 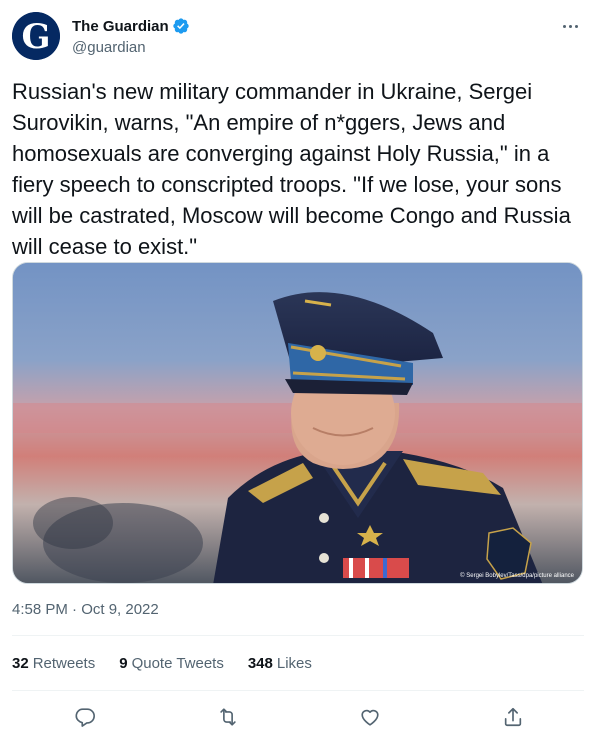 I want to click on quote-tweets-stat: 9 Quote Tweets, so click(x=171, y=663).